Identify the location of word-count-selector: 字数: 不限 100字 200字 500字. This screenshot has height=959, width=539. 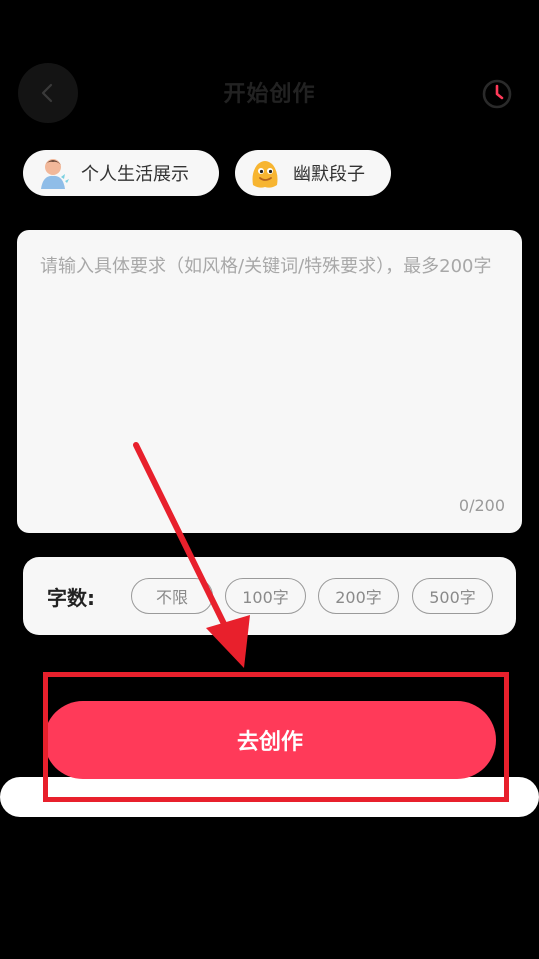
(269, 596).